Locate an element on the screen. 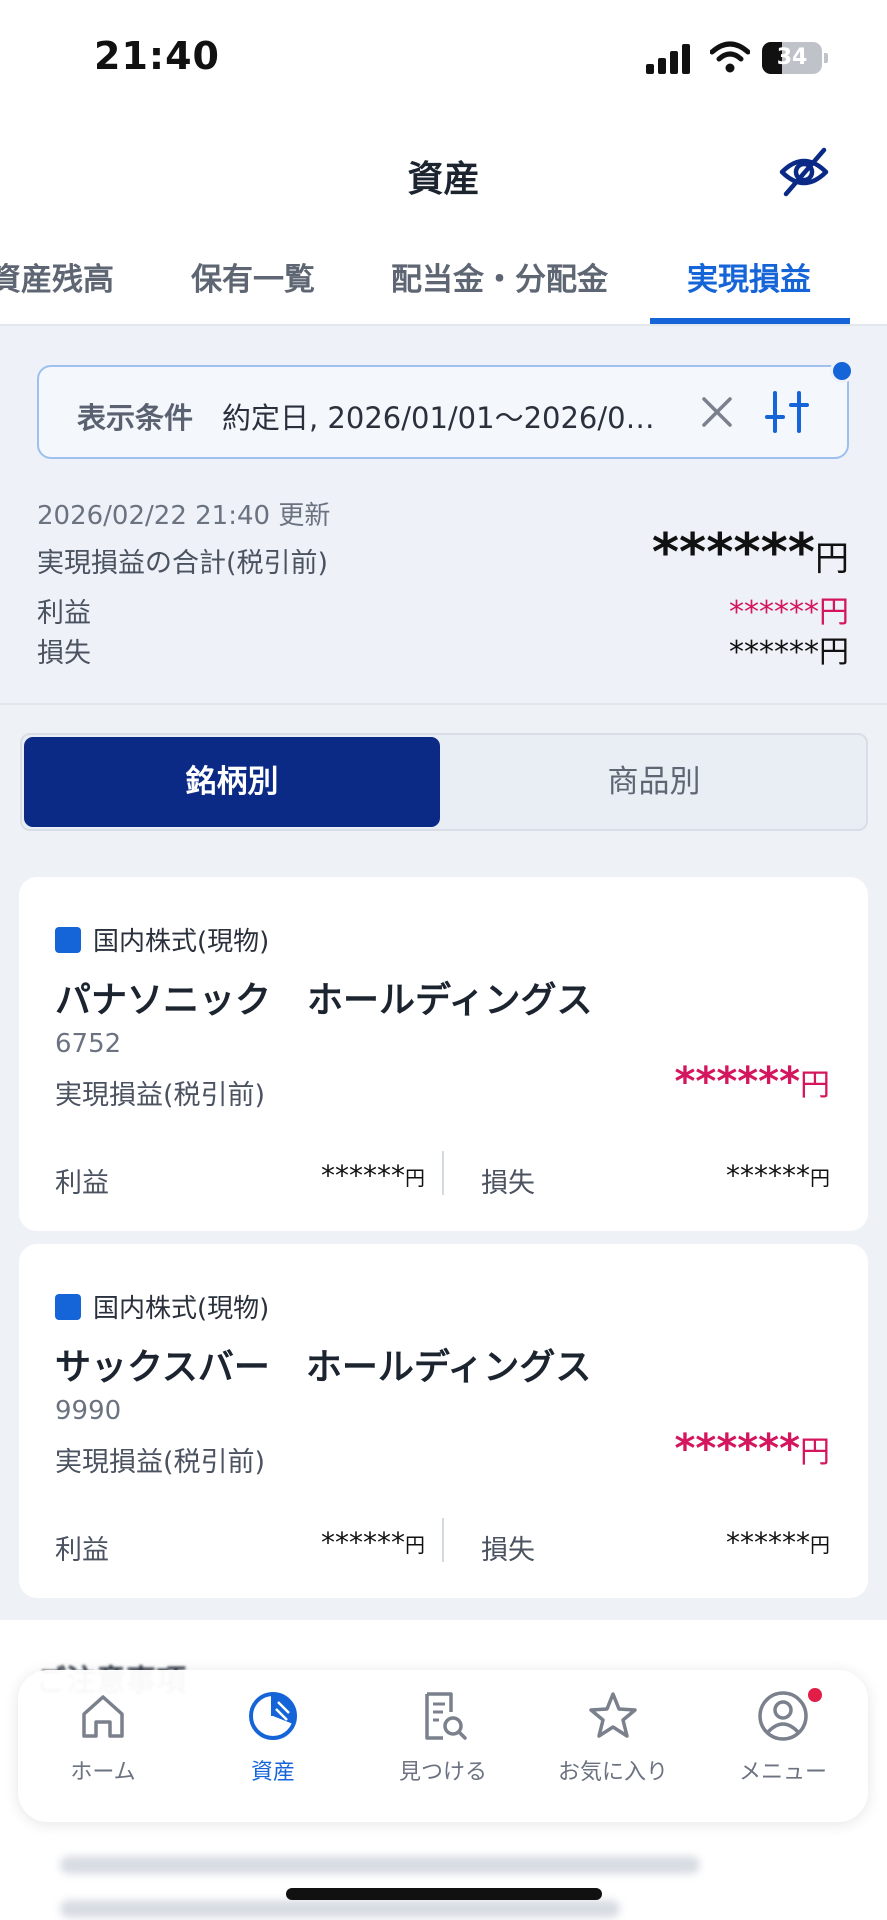  home-indicator is located at coordinates (444, 1894).